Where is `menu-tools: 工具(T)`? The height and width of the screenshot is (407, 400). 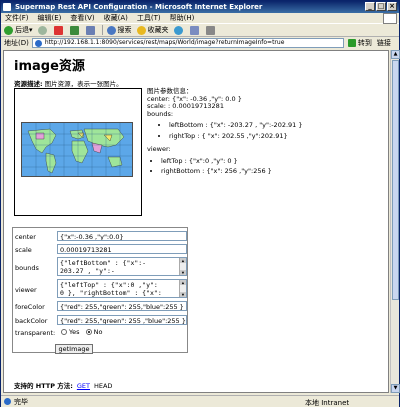
menu-tools: 工具(T) is located at coordinates (149, 18).